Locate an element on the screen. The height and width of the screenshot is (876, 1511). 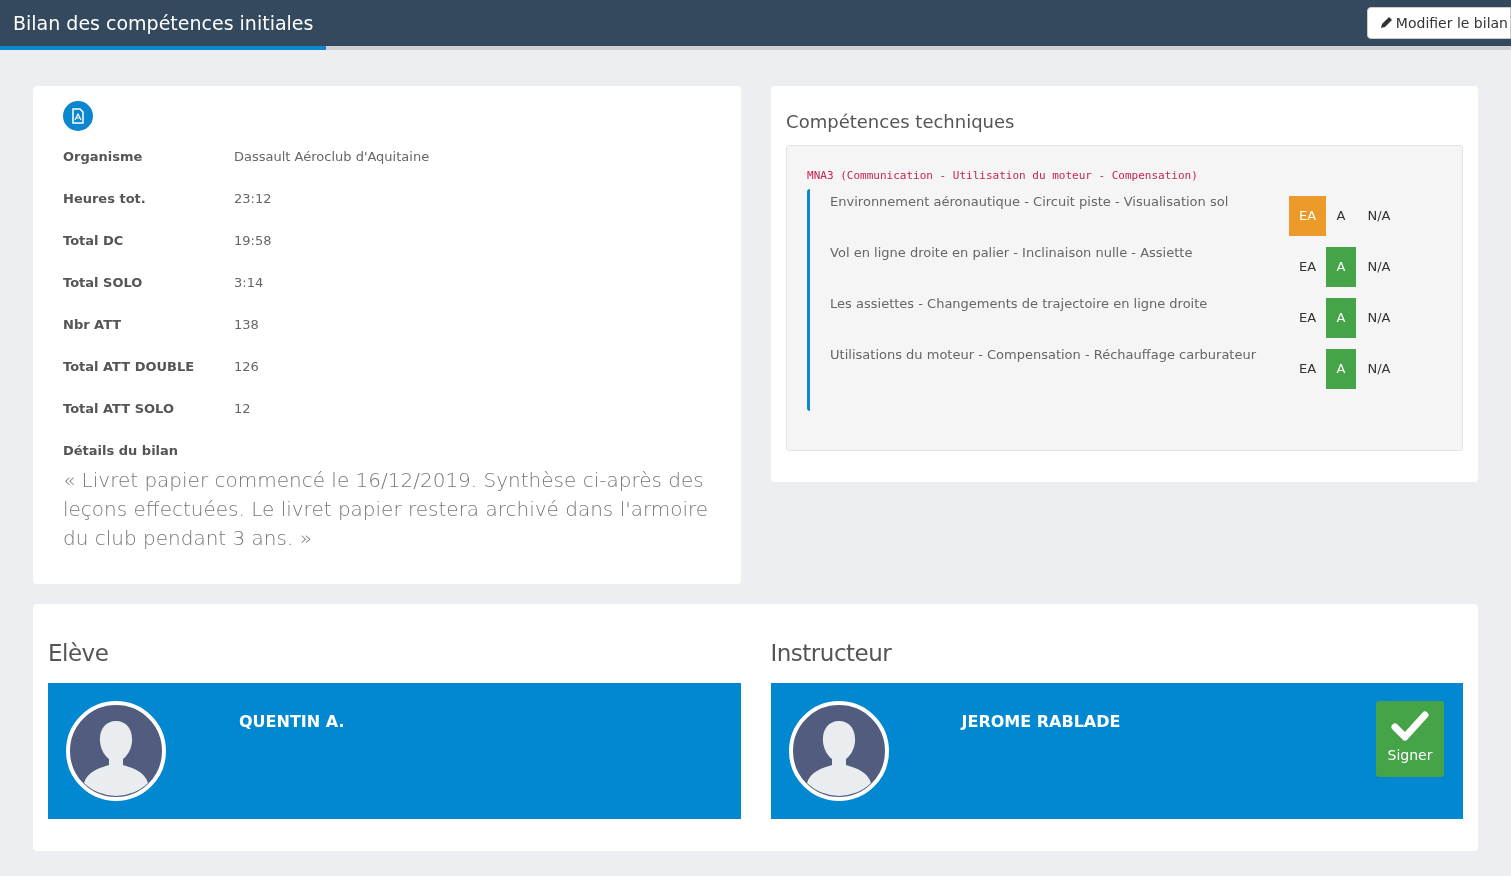
edit-button: Modifier le bilan is located at coordinates (1438, 23).